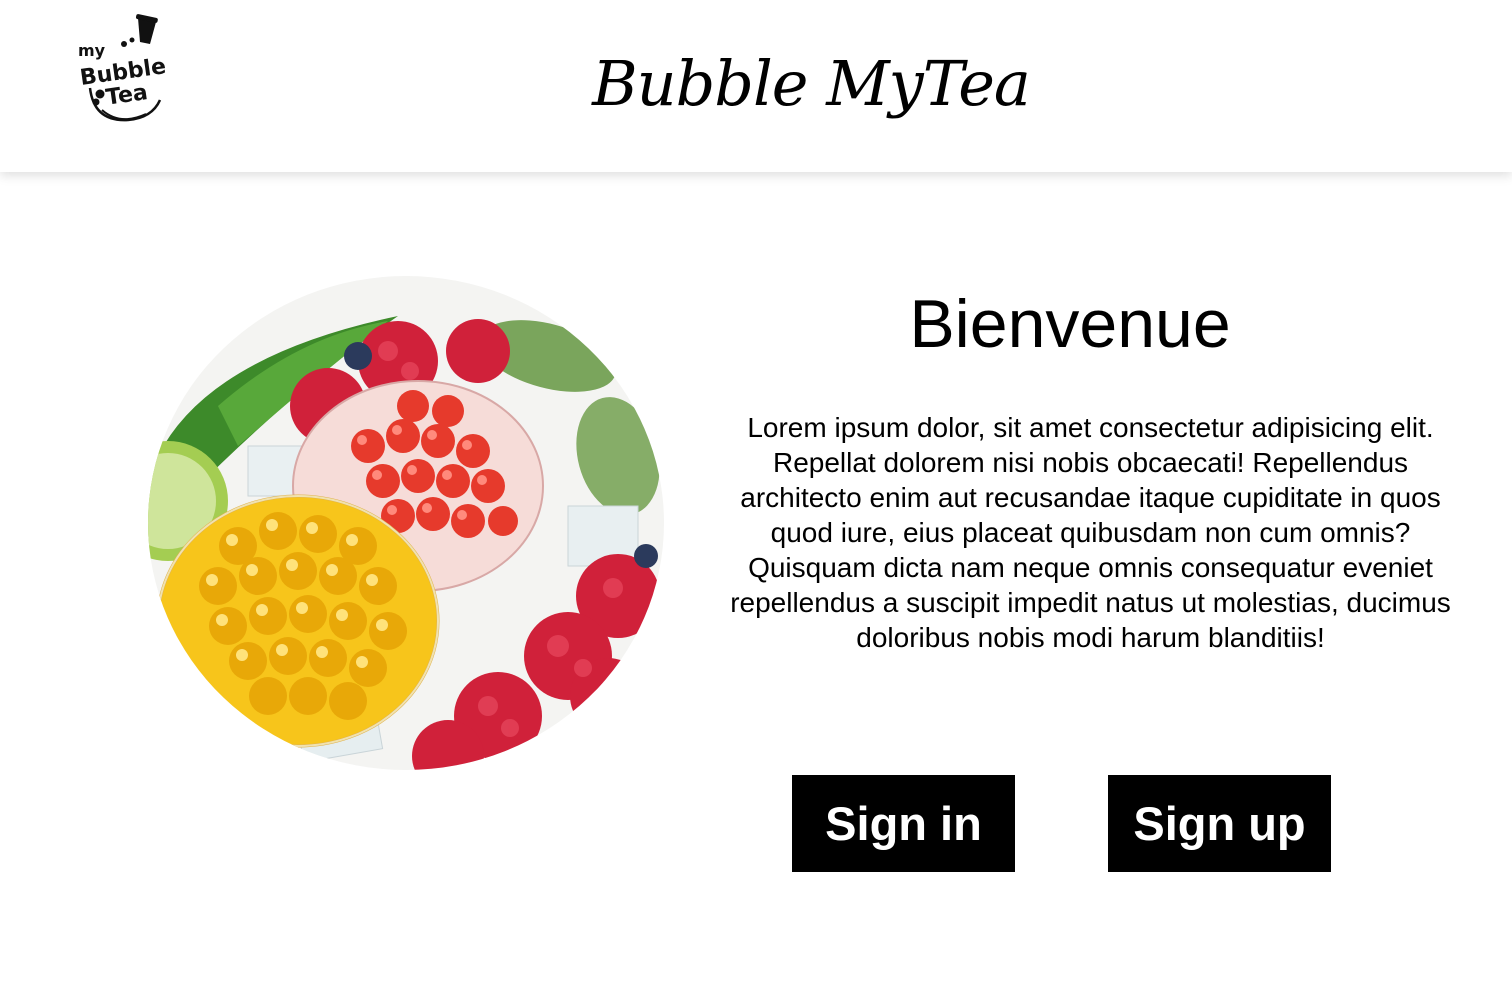 The height and width of the screenshot is (982, 1512). Describe the element at coordinates (1070, 324) in the screenshot. I see `welcome-title: Bienvenue` at that location.